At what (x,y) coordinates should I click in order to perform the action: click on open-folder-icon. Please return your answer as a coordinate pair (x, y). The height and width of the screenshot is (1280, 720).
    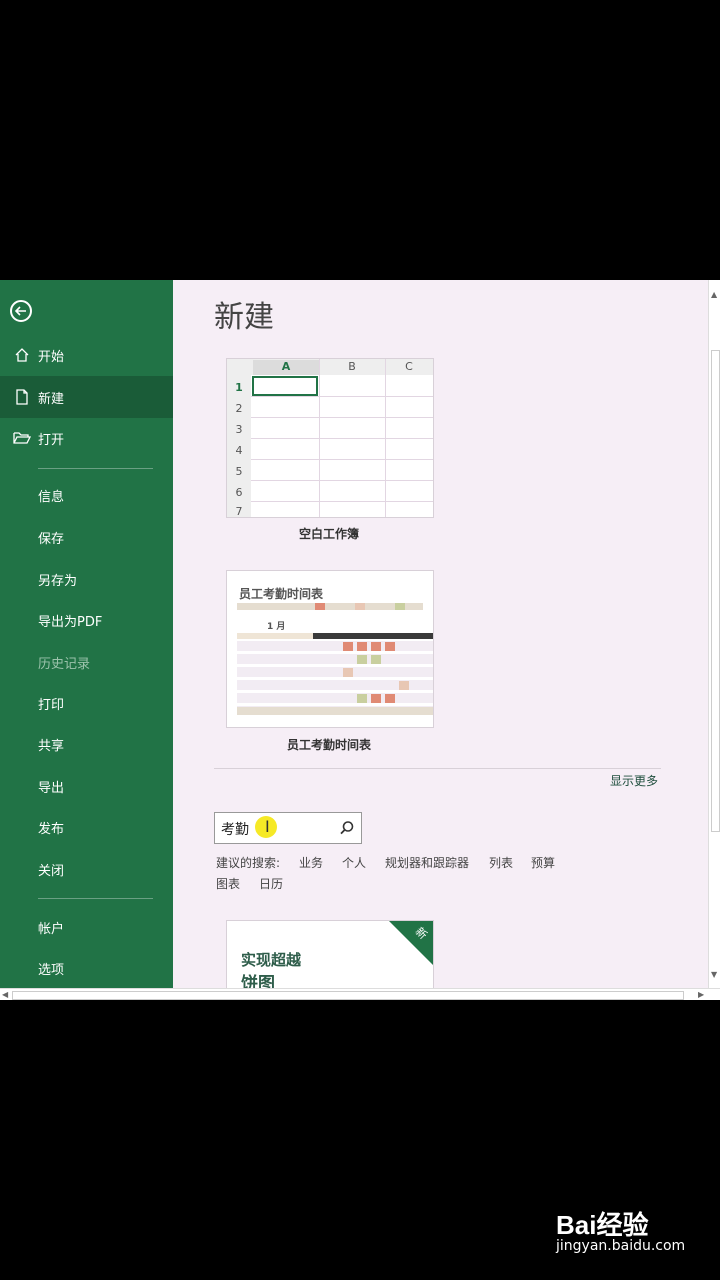
    Looking at the image, I should click on (22, 438).